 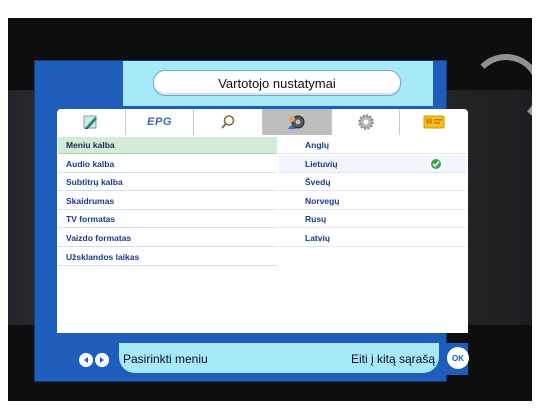 What do you see at coordinates (167, 164) in the screenshot?
I see `settings-item-audio-language: Audio kalba` at bounding box center [167, 164].